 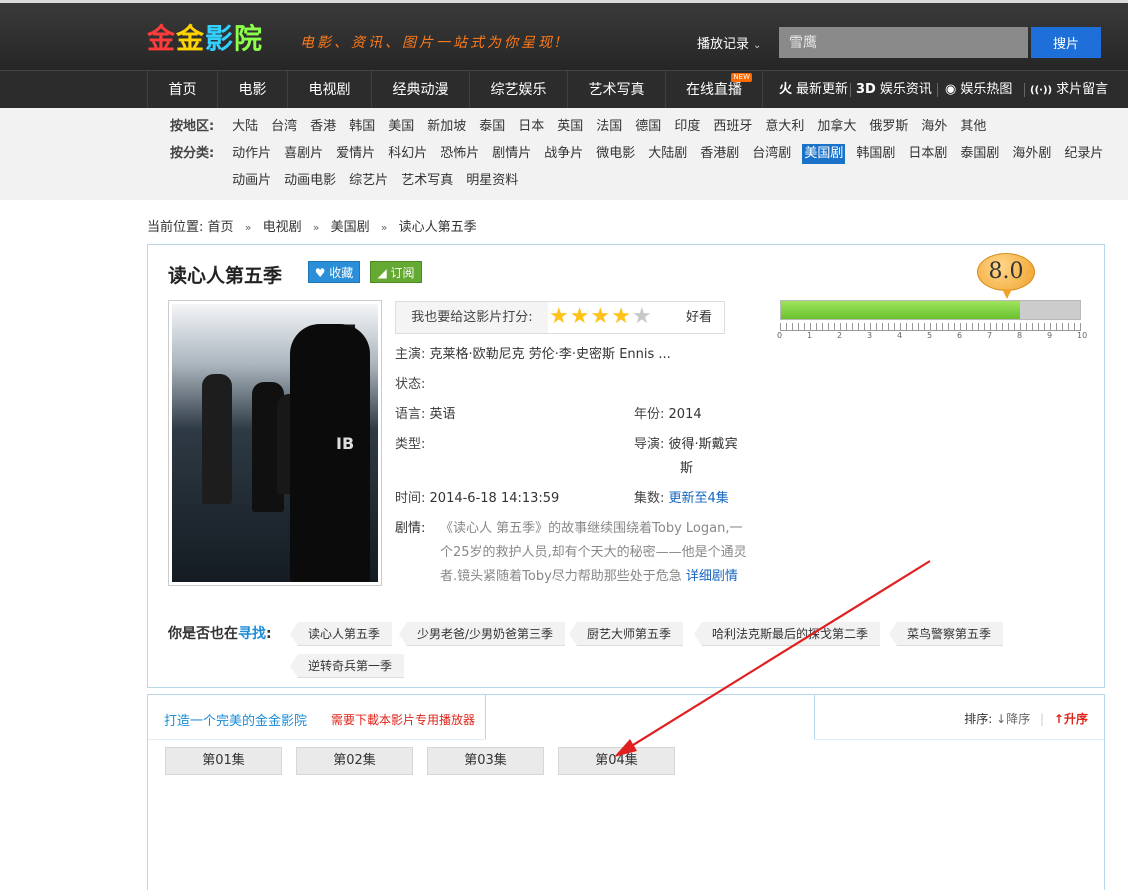 I want to click on score-bubble: 8.0, so click(x=1006, y=276).